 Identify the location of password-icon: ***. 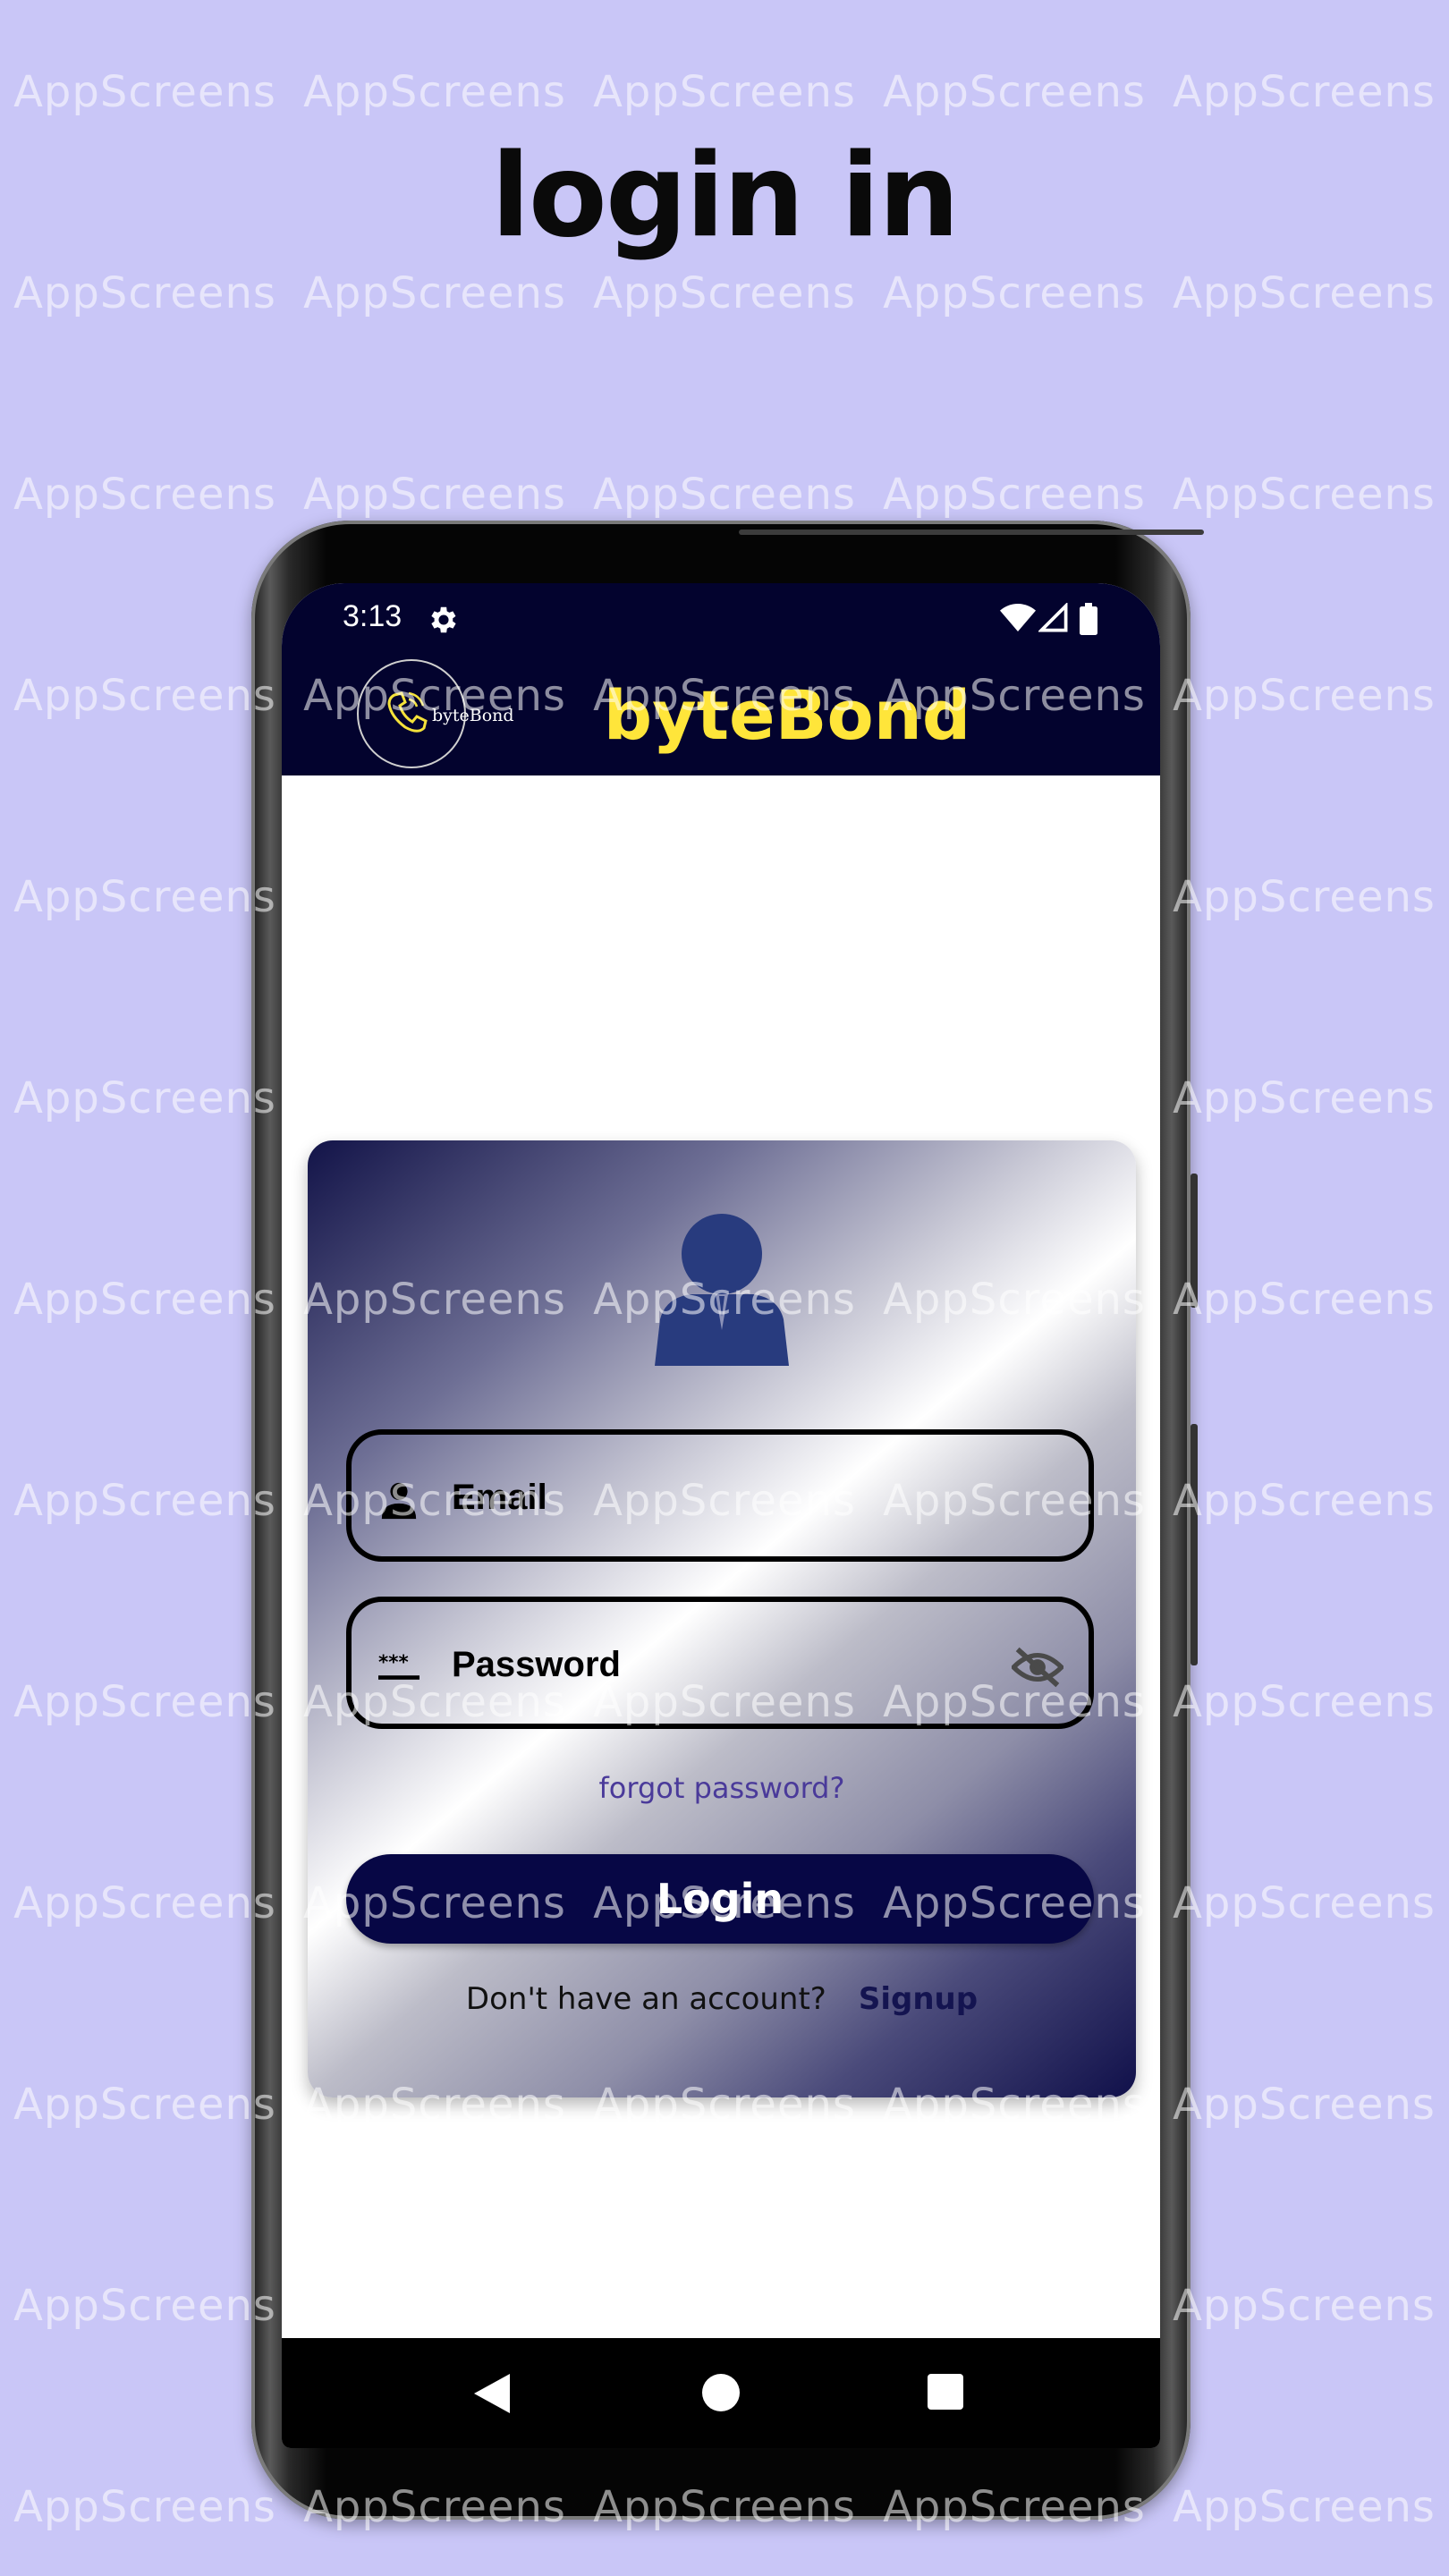
(398, 1666).